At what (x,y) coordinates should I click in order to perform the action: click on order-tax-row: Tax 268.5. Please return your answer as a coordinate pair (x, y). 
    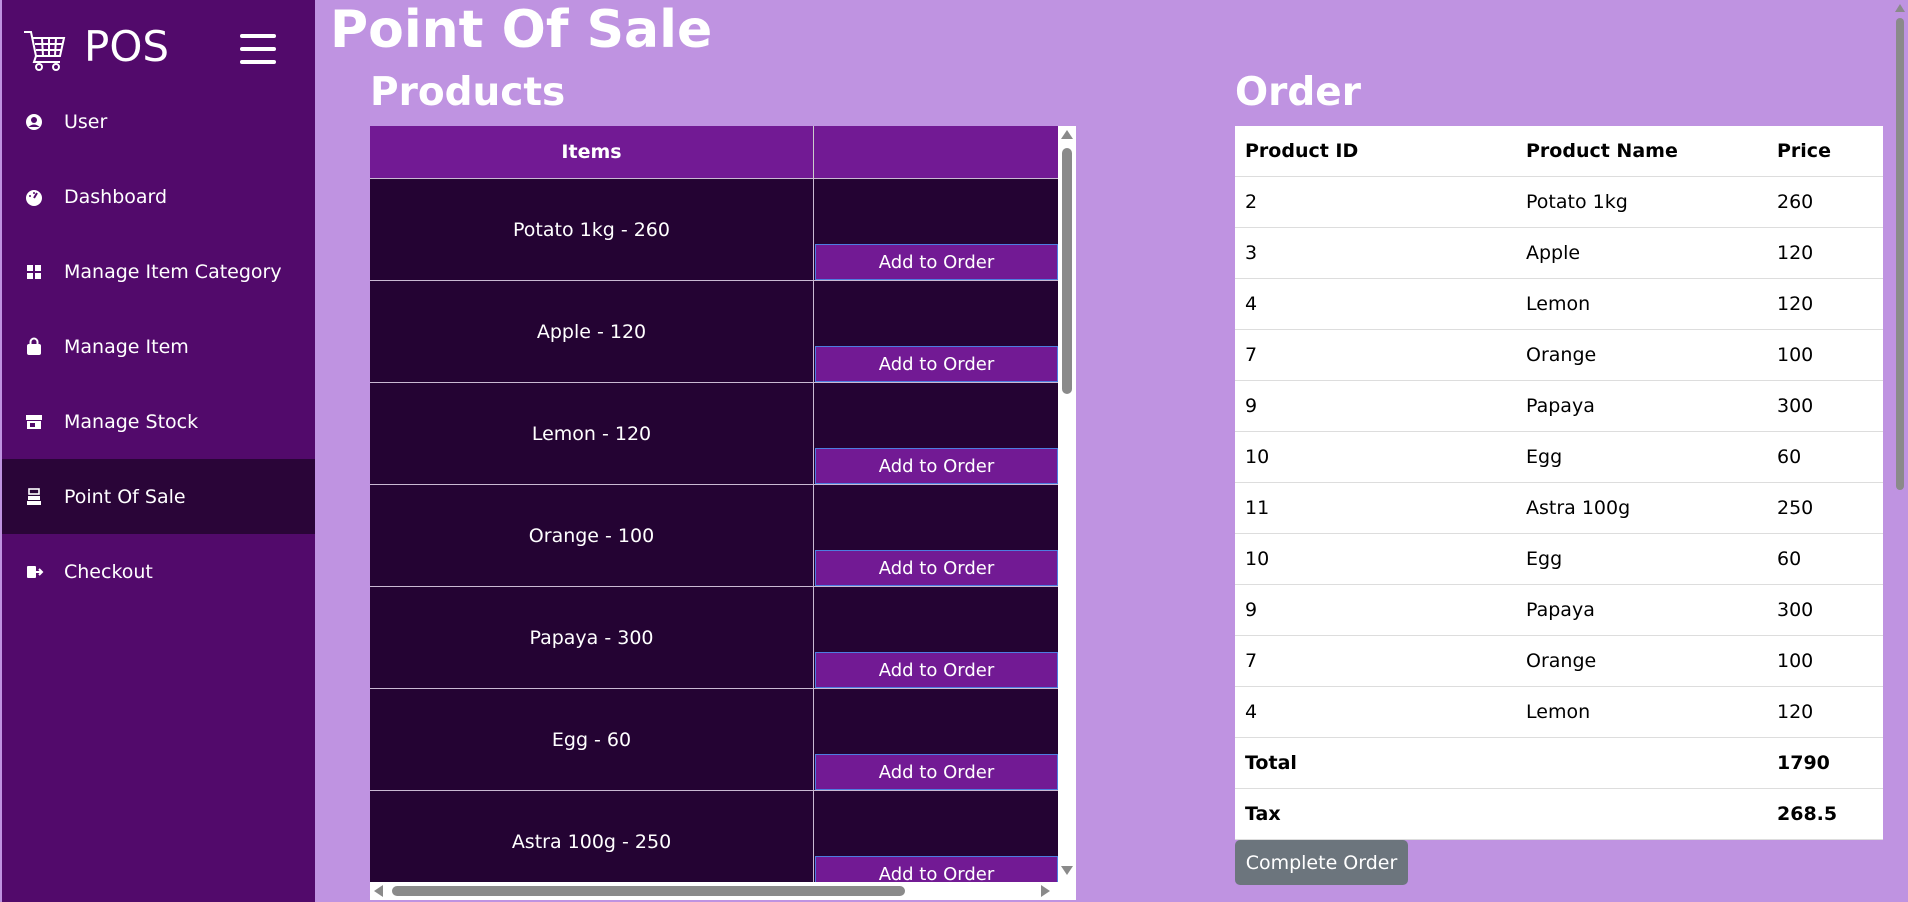
    Looking at the image, I should click on (1559, 814).